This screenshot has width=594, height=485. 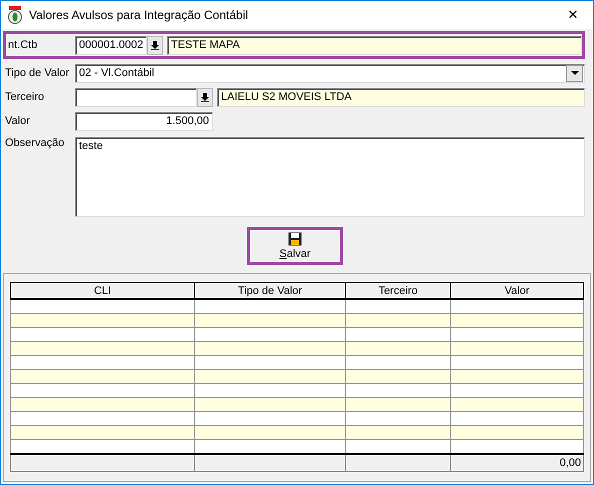 I want to click on column-header: Tipo de Valor, so click(x=270, y=290).